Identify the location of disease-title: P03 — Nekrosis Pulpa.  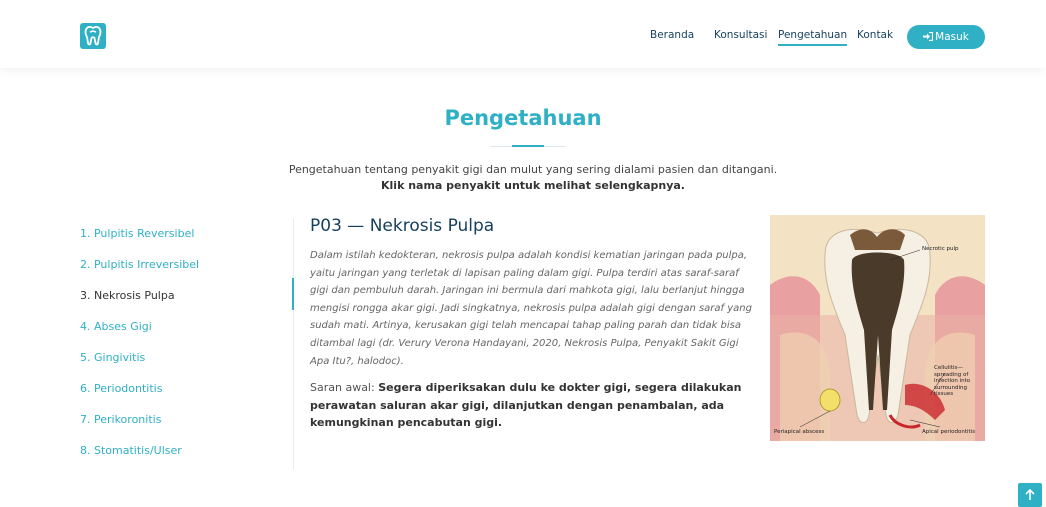
(402, 226).